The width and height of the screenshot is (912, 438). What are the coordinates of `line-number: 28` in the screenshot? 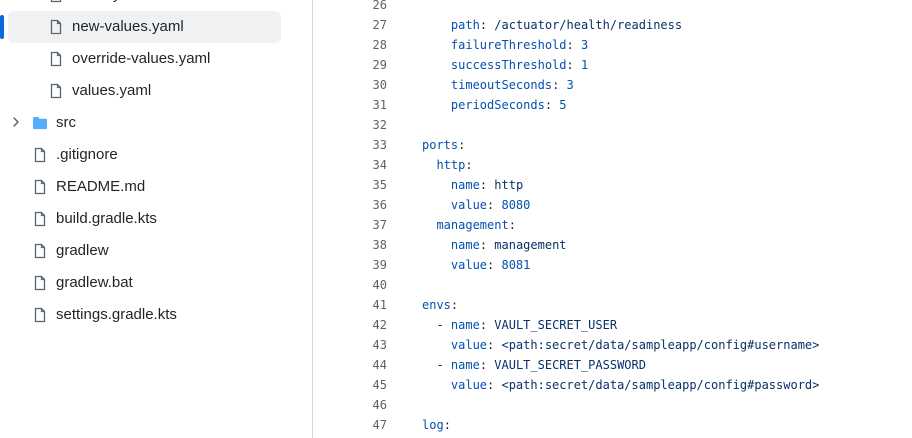 It's located at (350, 45).